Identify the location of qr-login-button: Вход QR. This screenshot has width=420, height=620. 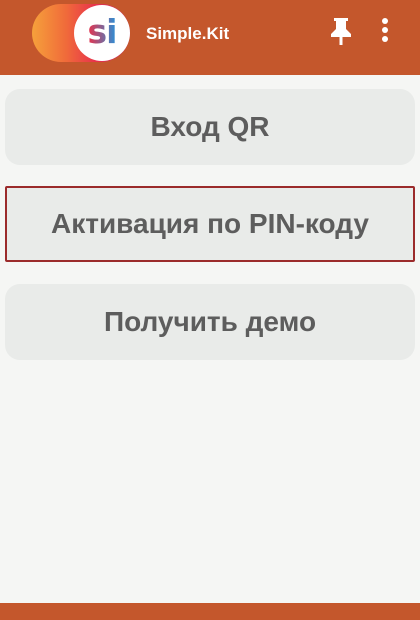
(210, 127).